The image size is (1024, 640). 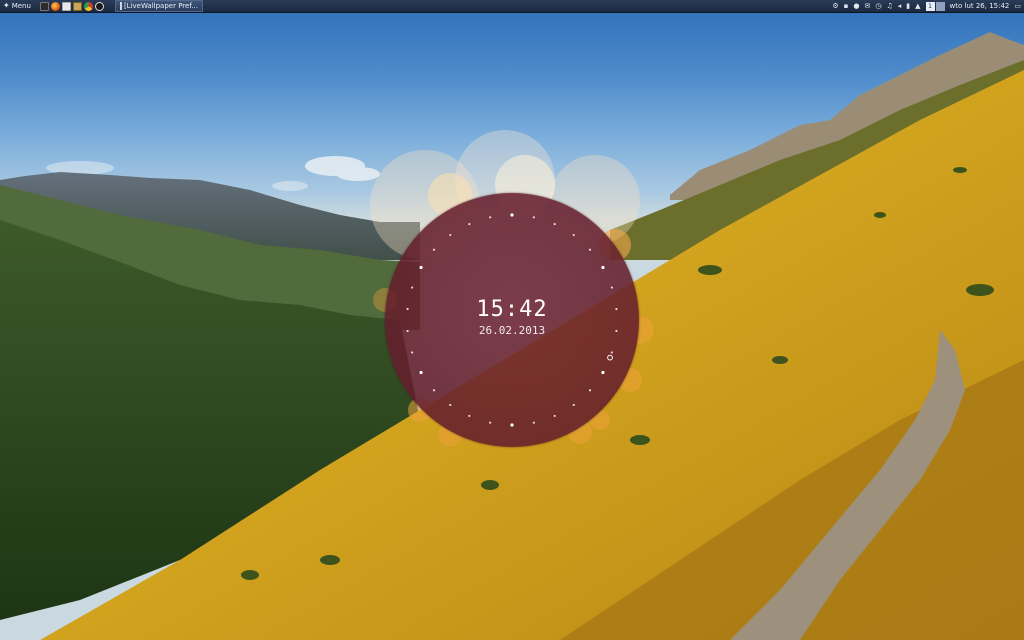 I want to click on mail-icon: ✉, so click(x=867, y=6).